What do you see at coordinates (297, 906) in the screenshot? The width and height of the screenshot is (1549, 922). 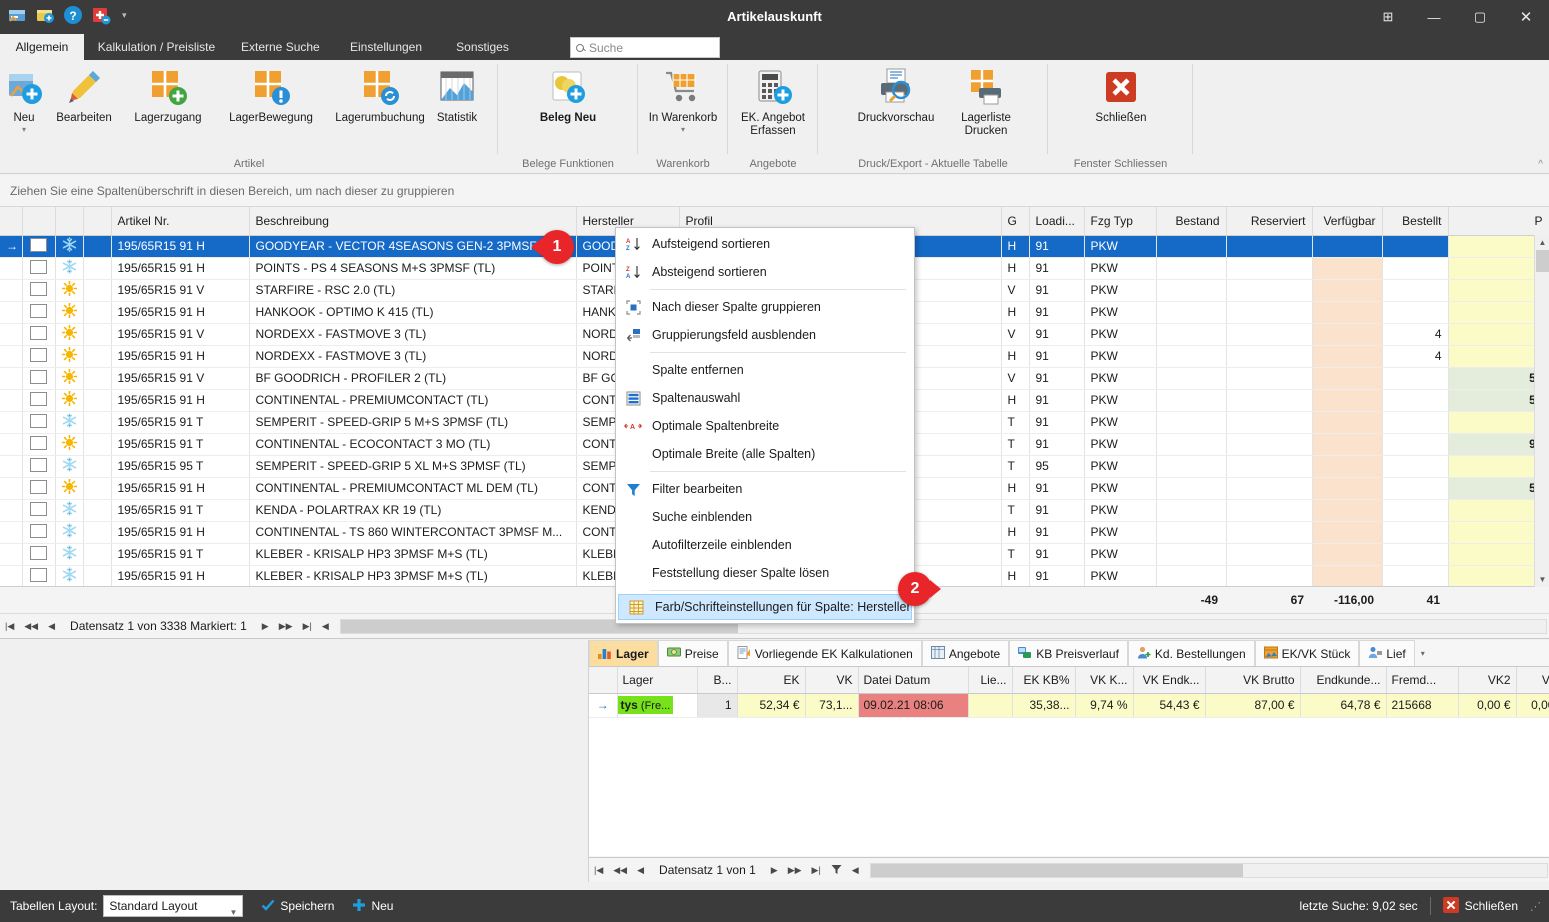 I see `speichern-button: Speichern` at bounding box center [297, 906].